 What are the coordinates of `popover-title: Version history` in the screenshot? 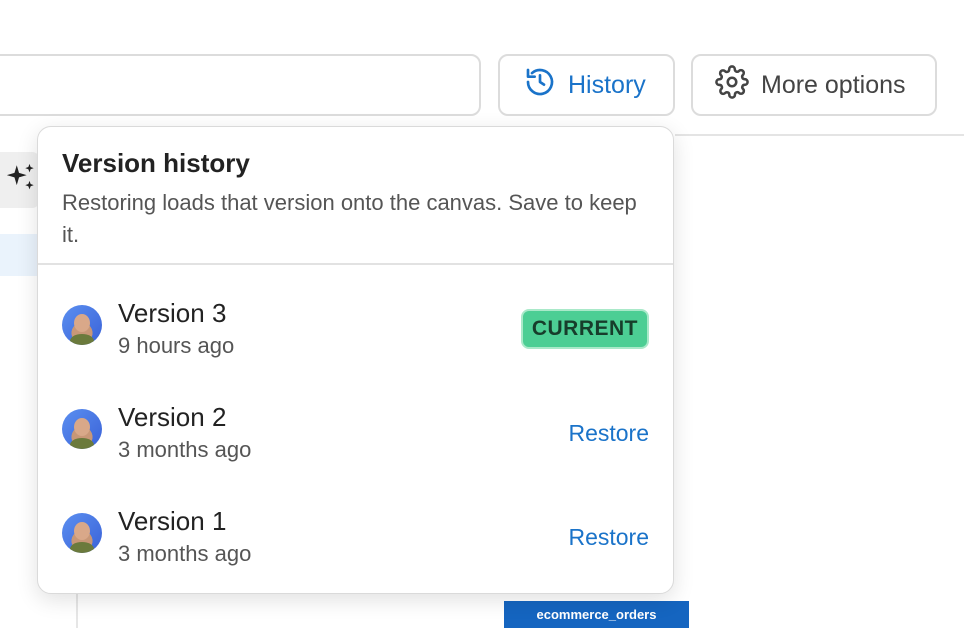 It's located at (156, 163).